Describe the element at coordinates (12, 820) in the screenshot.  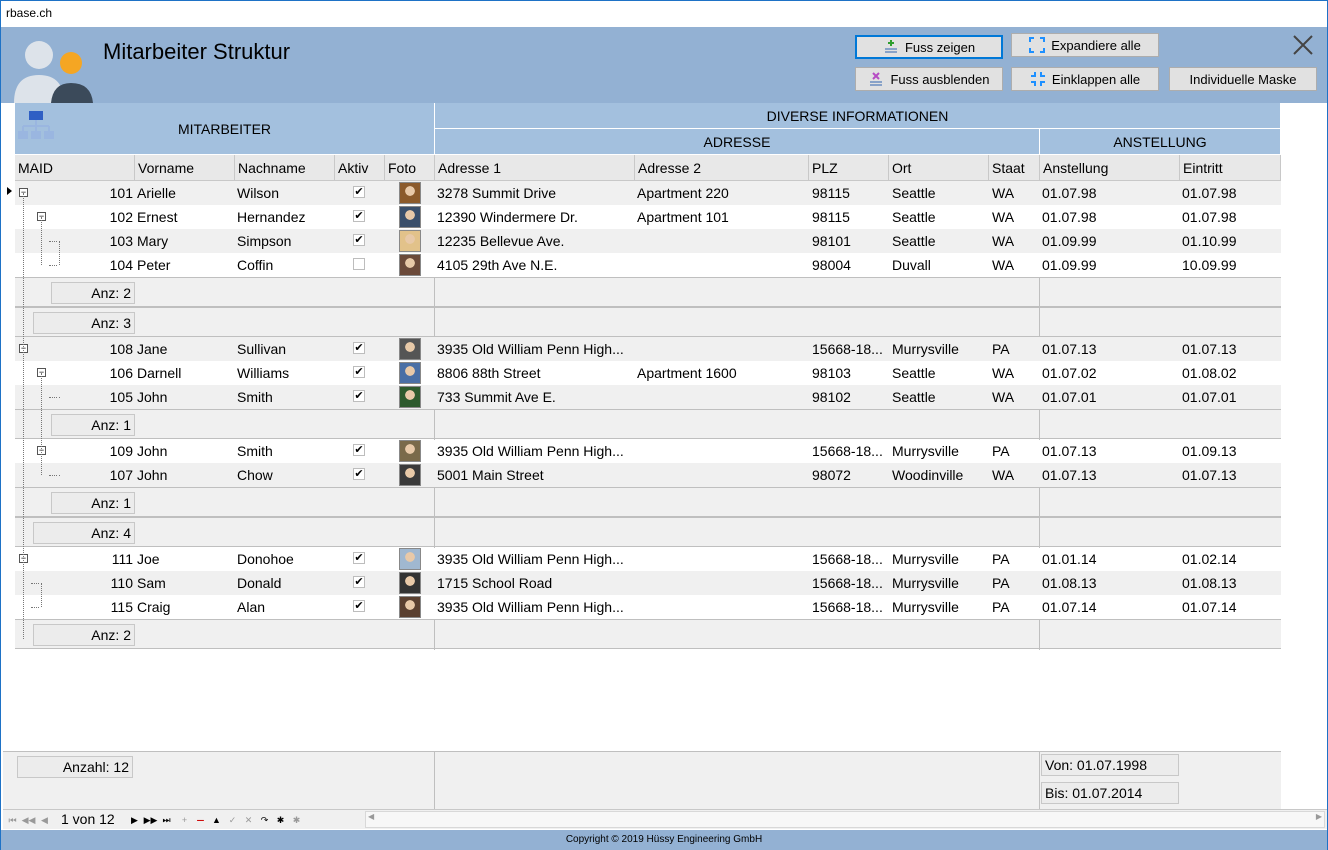
I see `first-page-icon: ⏮` at that location.